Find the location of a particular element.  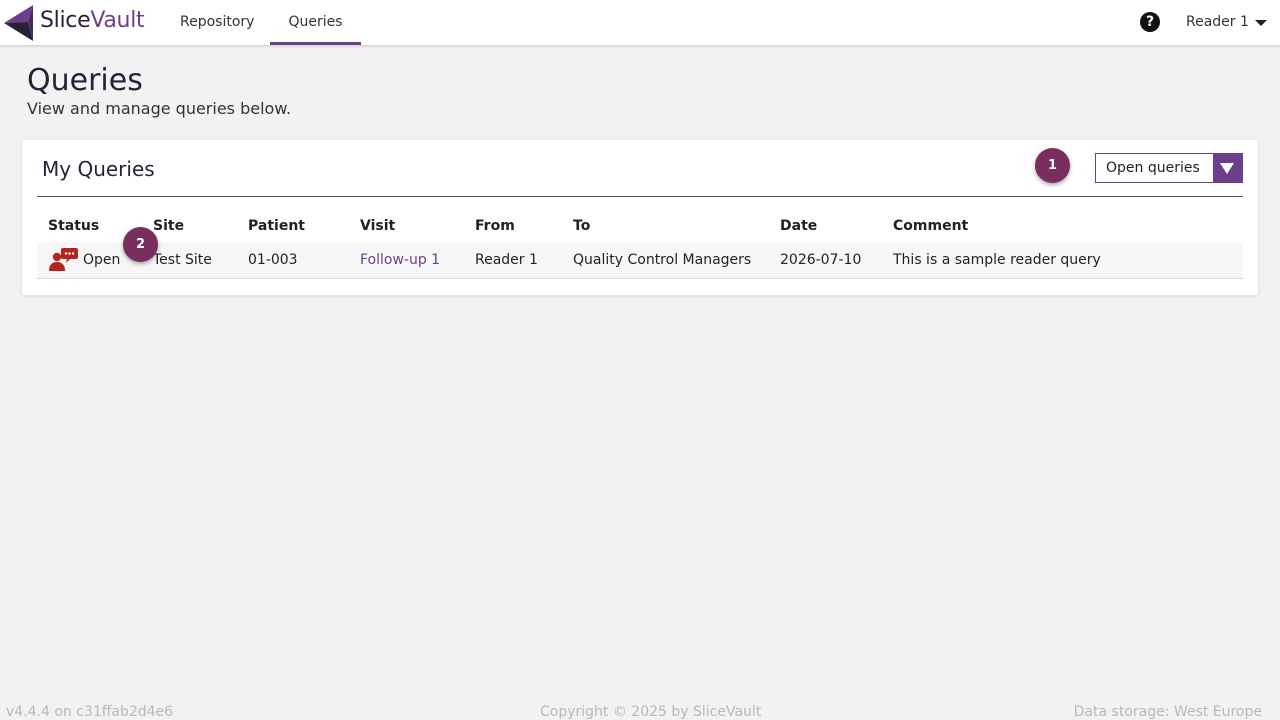

brand-slice: Slice is located at coordinates (65, 20).